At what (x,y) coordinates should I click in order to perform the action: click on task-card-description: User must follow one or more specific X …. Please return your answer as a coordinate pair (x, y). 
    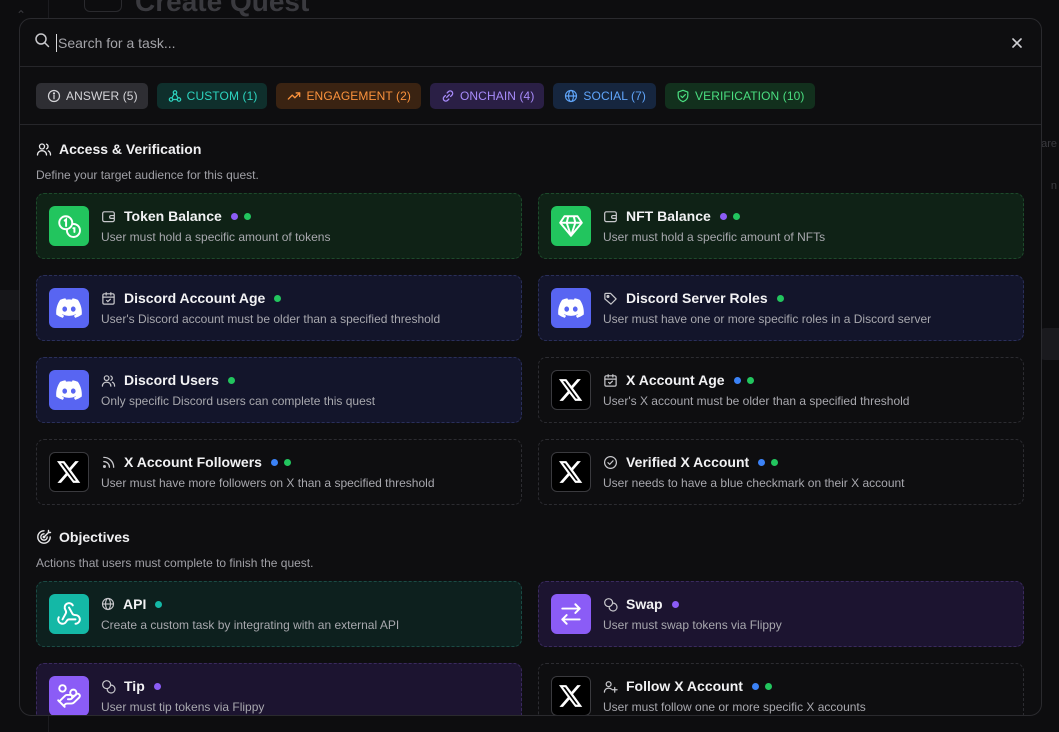
    Looking at the image, I should click on (734, 707).